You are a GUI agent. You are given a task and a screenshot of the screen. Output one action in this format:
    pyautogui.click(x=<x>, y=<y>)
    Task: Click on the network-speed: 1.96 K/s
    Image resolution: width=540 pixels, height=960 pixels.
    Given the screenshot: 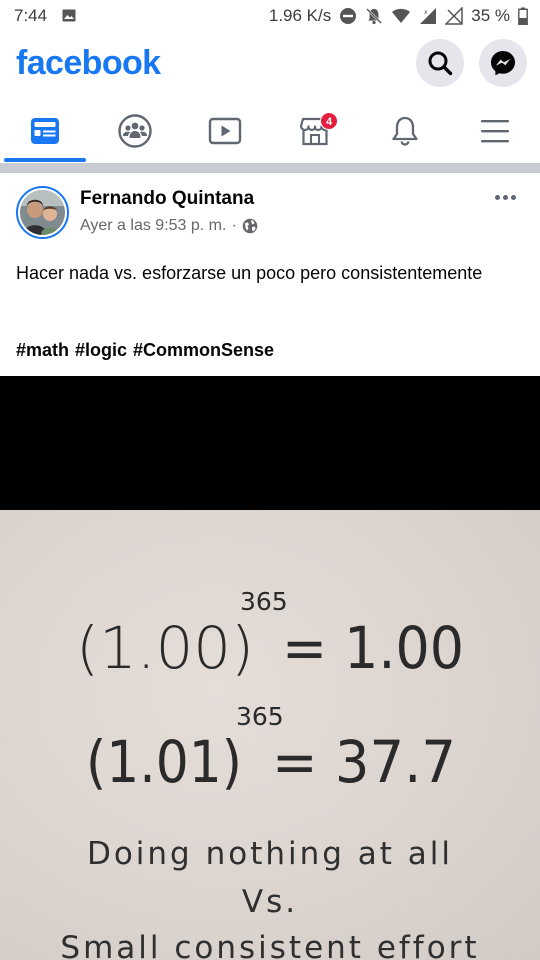 What is the action you would take?
    pyautogui.click(x=300, y=15)
    